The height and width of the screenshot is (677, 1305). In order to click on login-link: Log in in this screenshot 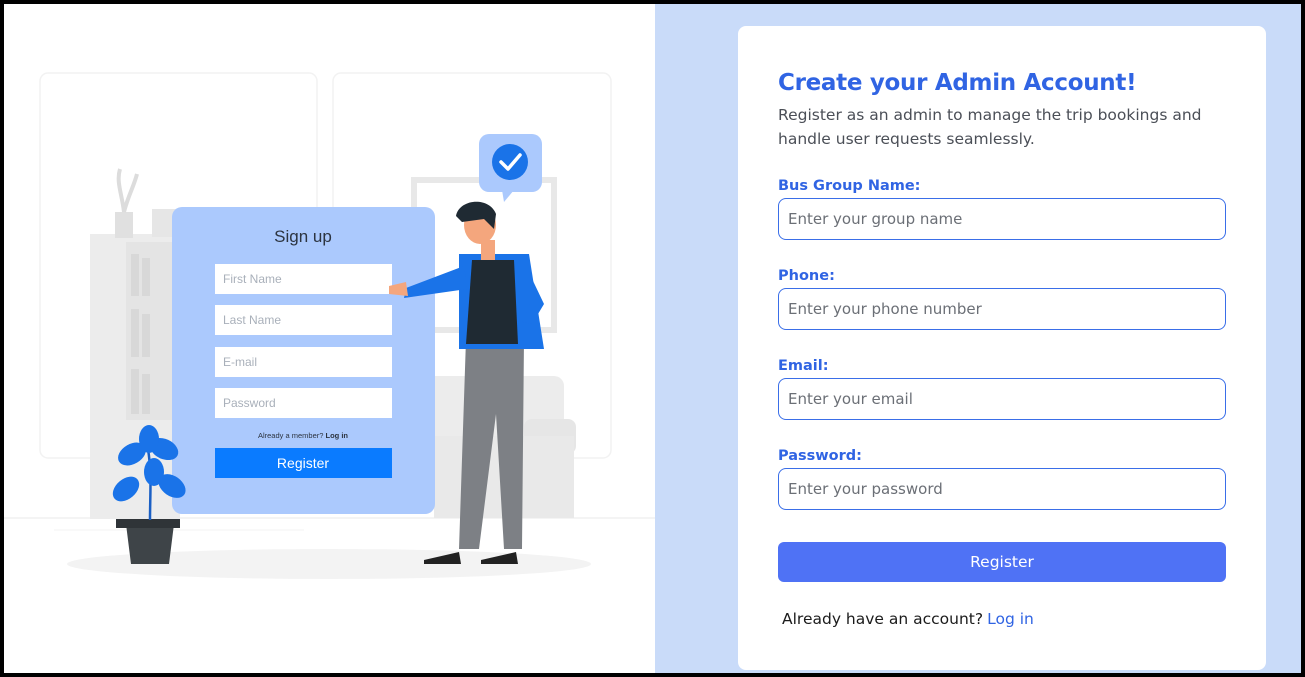, I will do `click(1010, 619)`.